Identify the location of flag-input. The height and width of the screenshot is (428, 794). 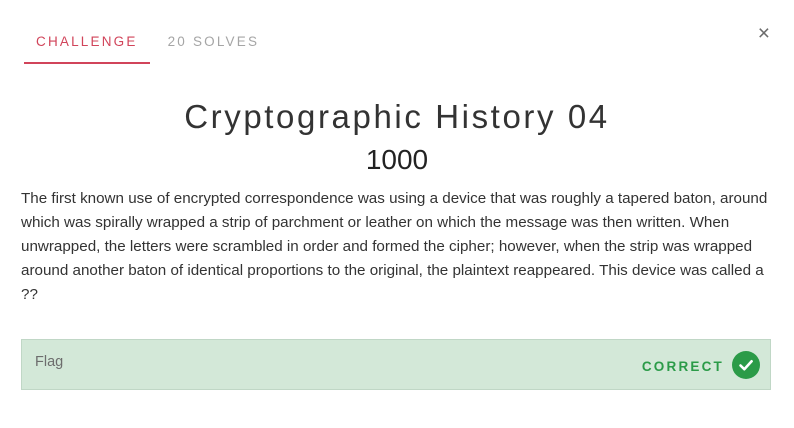
(335, 362).